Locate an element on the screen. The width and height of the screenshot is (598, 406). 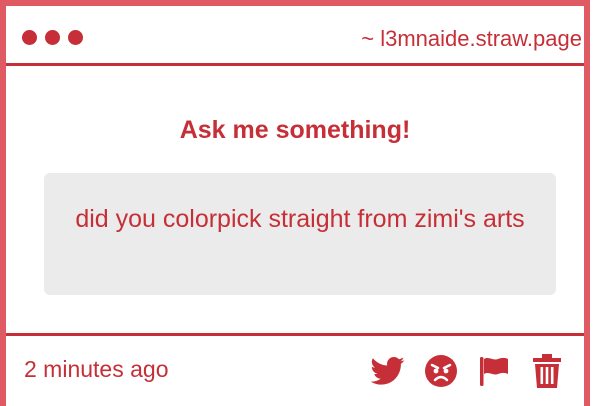
window-titlebar: ~ l3mnaide.straw.page is located at coordinates (295, 36).